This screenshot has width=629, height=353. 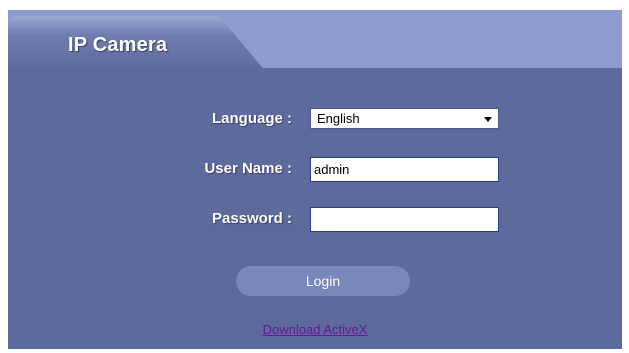 I want to click on language-label: Language :, so click(x=251, y=118).